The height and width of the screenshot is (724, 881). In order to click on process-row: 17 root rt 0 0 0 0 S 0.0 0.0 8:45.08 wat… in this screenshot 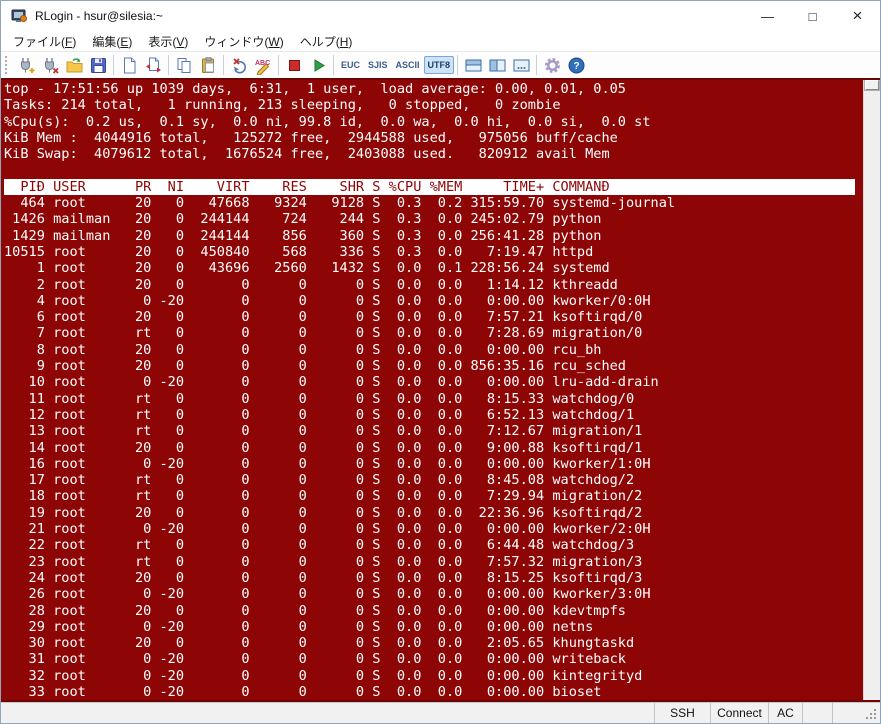, I will do `click(319, 480)`.